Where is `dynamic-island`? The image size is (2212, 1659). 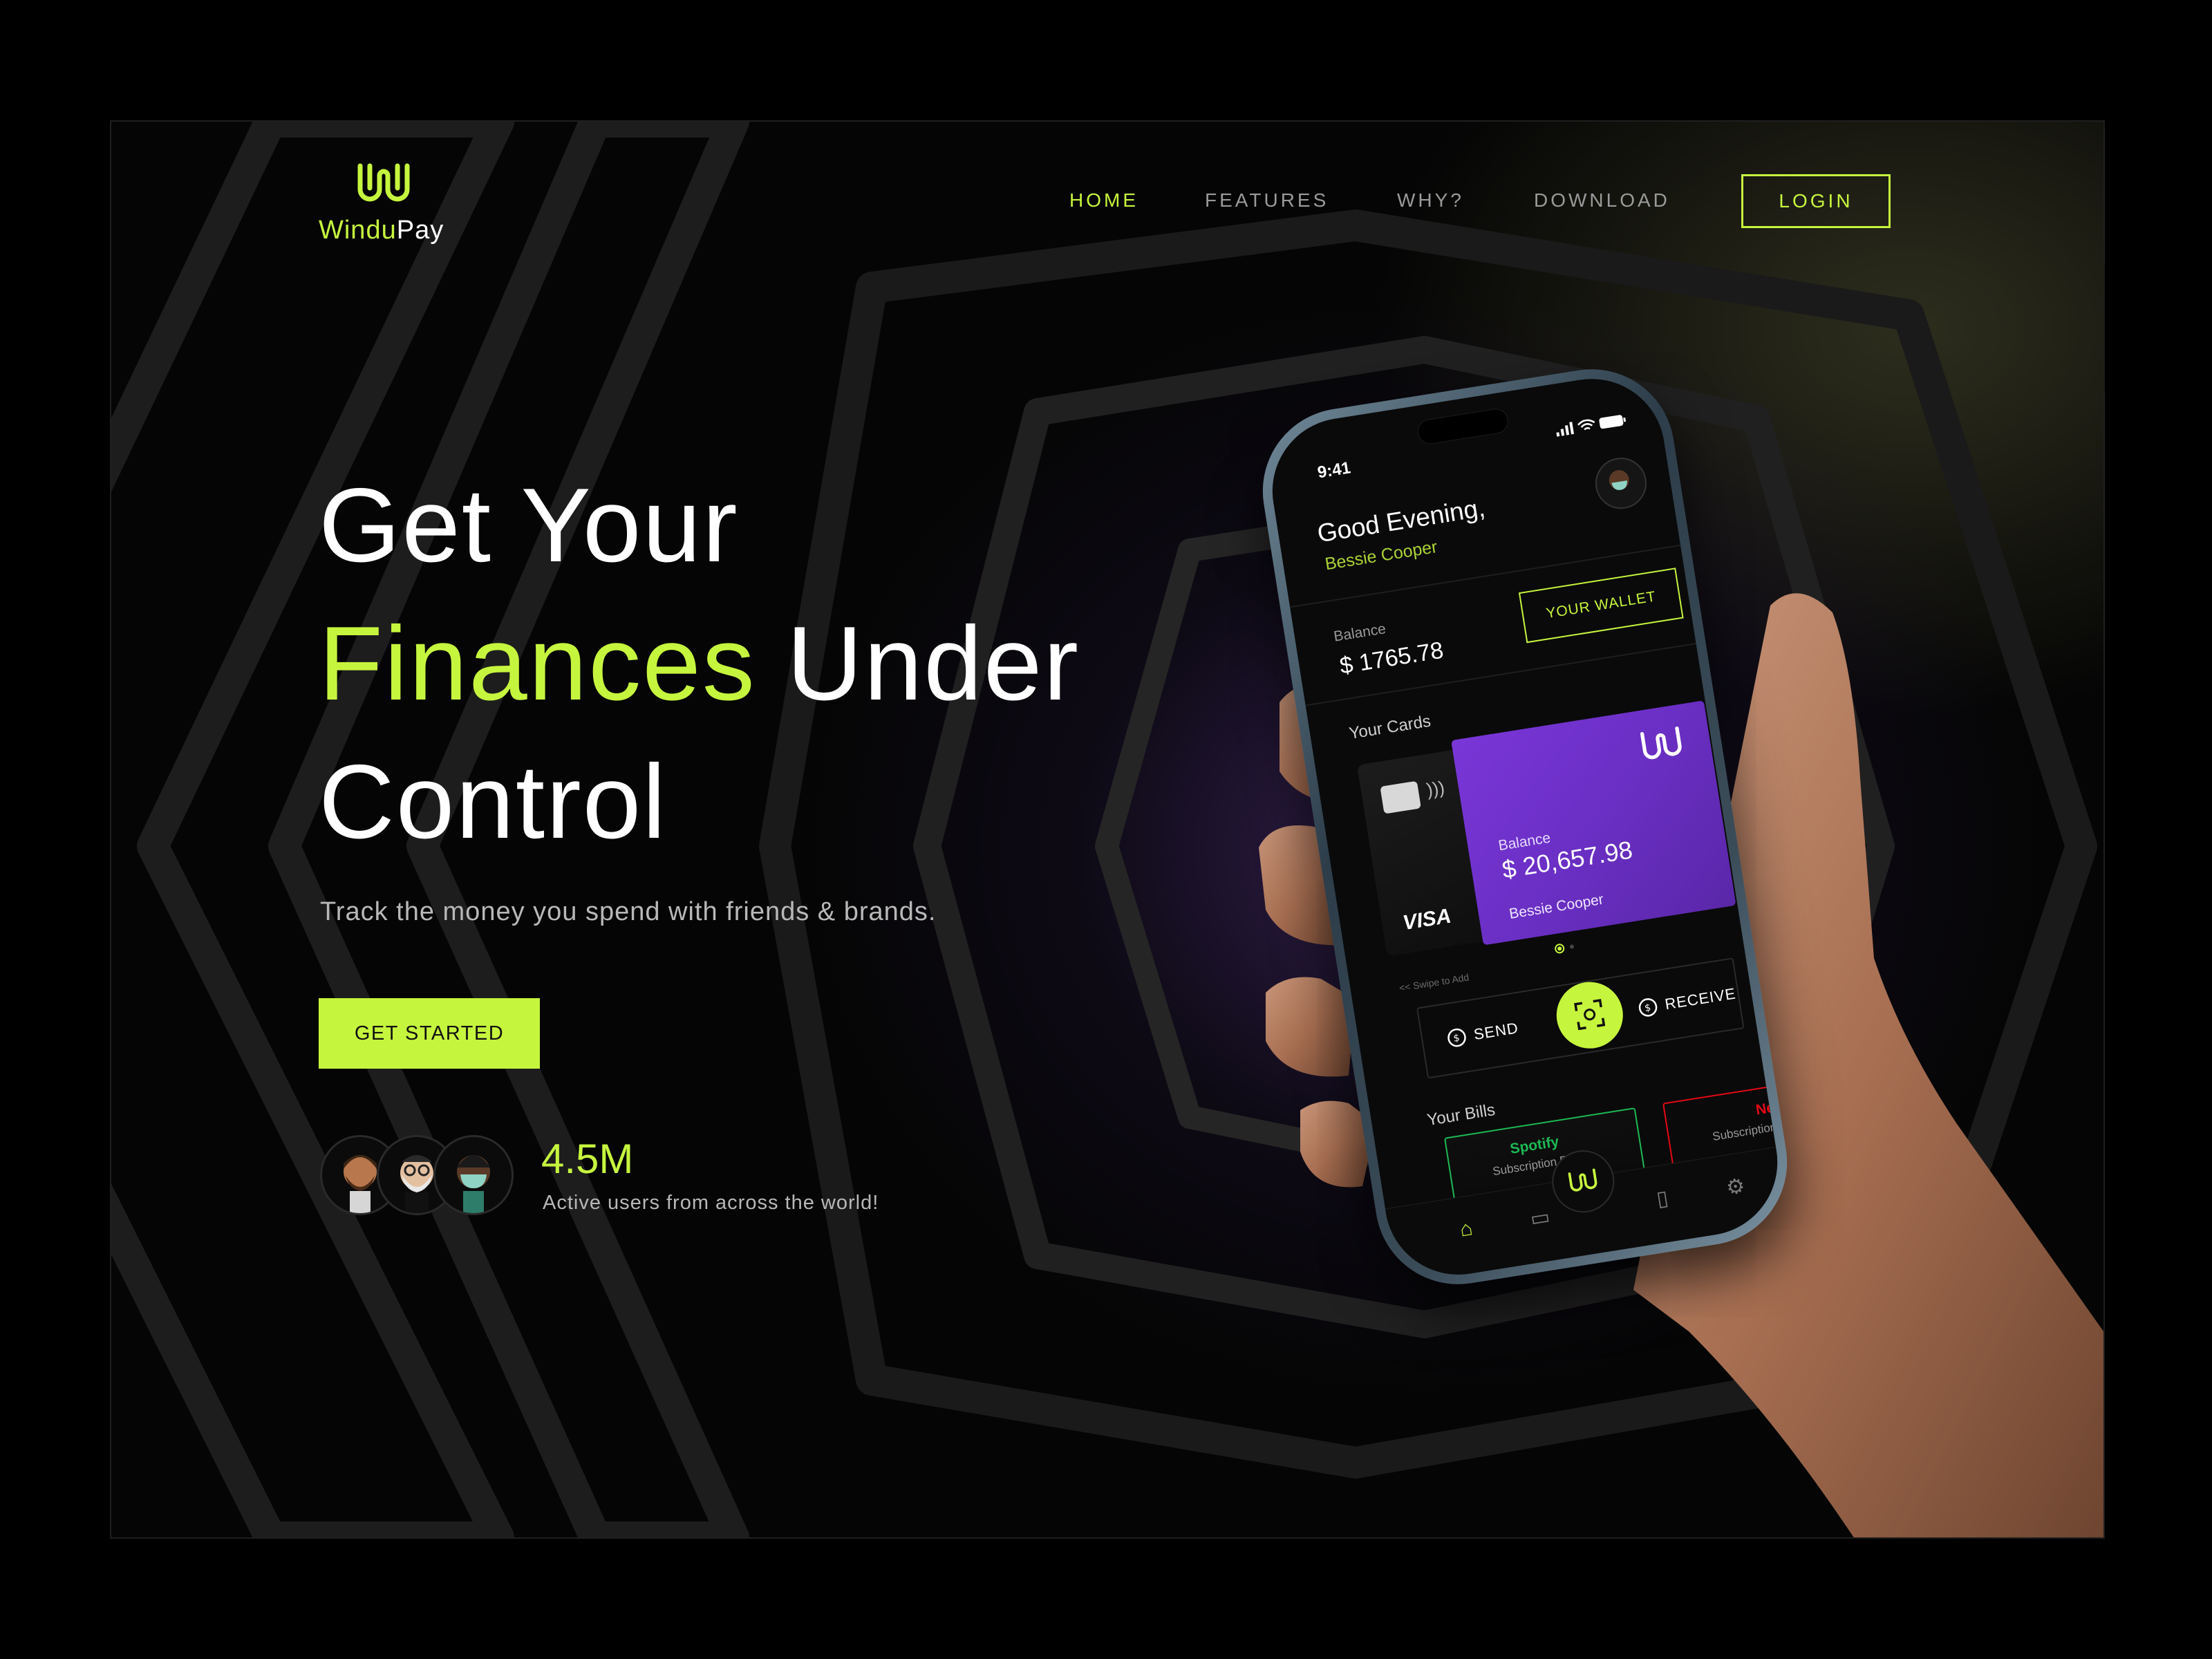
dynamic-island is located at coordinates (1463, 426).